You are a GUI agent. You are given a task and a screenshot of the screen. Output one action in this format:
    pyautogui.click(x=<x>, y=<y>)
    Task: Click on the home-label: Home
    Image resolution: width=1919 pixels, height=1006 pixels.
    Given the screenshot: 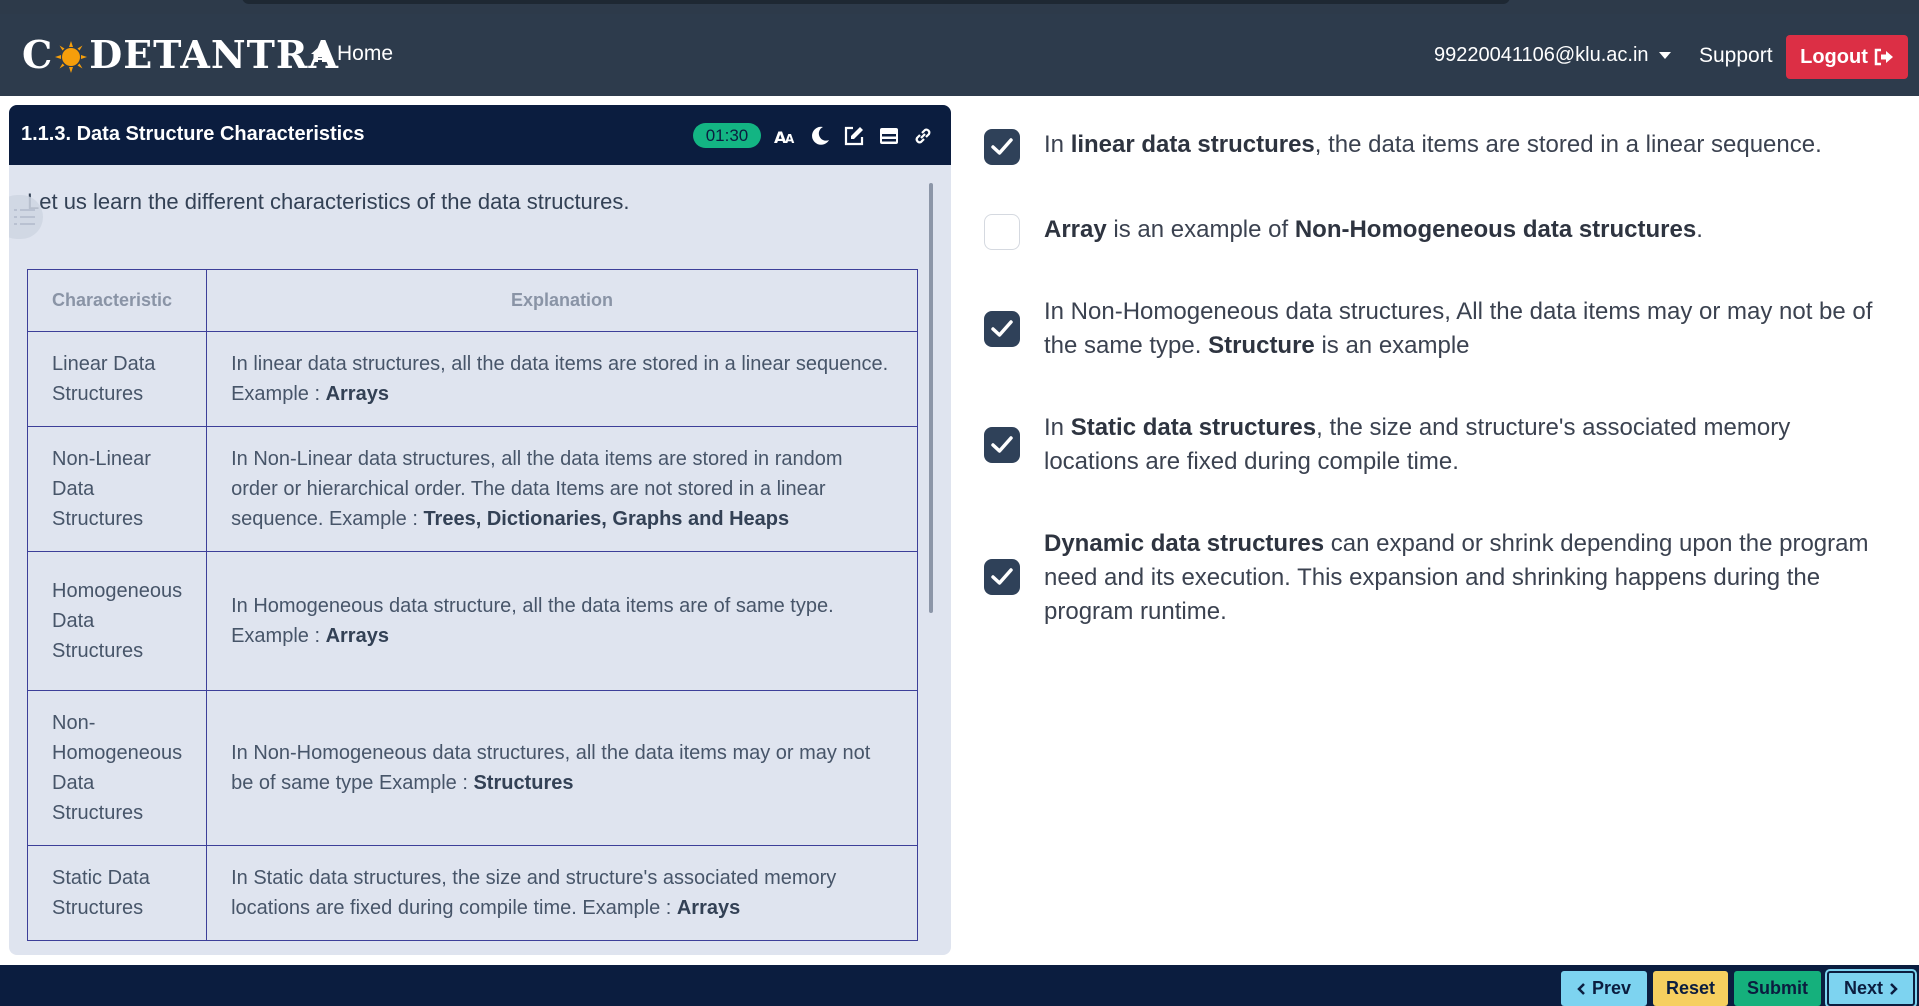 What is the action you would take?
    pyautogui.click(x=365, y=53)
    